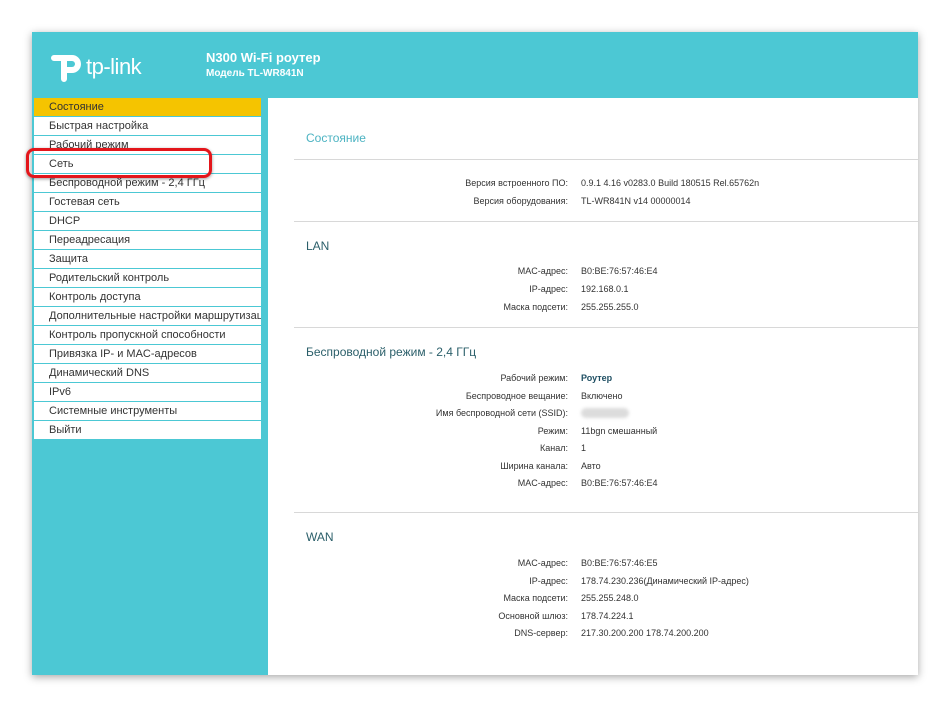 The width and height of the screenshot is (950, 707). What do you see at coordinates (610, 307) in the screenshot?
I see `lan-mask-value: 255.255.255.0` at bounding box center [610, 307].